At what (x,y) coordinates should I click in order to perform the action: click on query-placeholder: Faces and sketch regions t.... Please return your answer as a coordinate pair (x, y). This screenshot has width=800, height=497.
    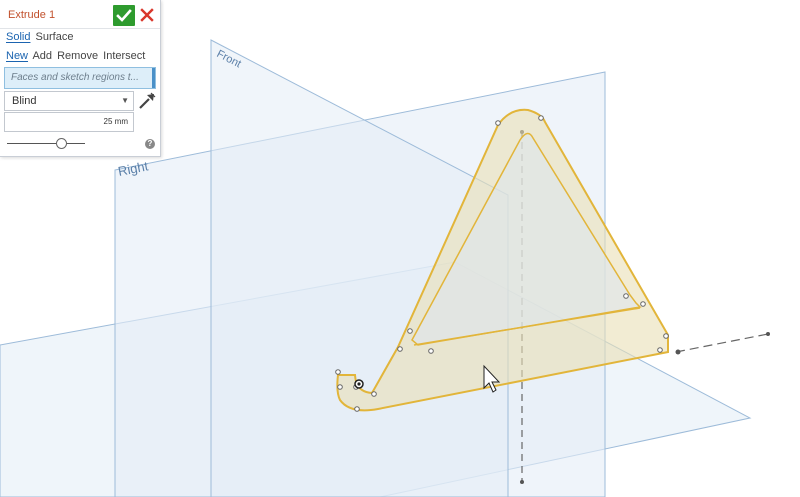
    Looking at the image, I should click on (75, 77).